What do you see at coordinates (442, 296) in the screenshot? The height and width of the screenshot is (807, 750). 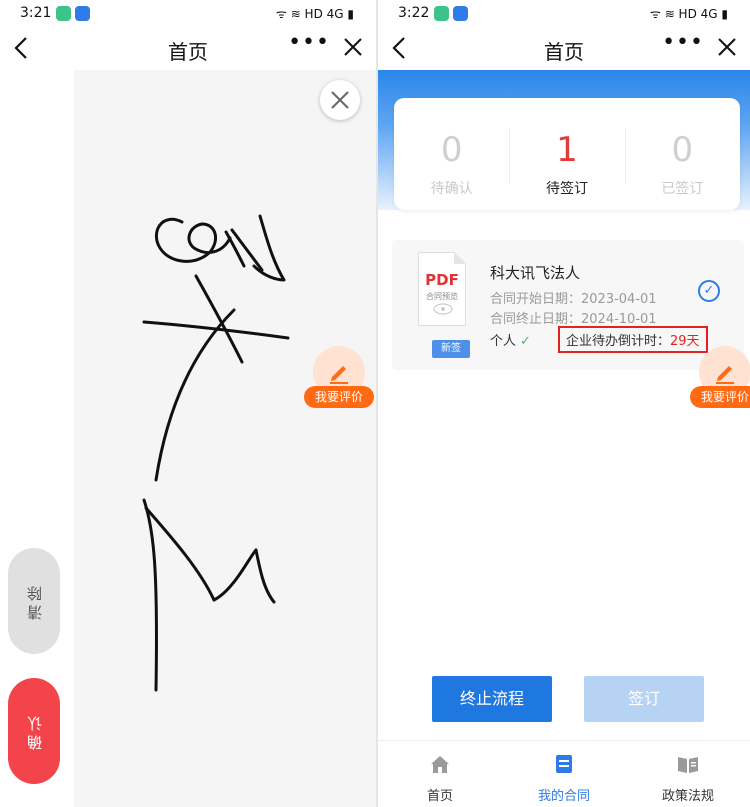 I see `pdf-preview-label: 合同预览` at bounding box center [442, 296].